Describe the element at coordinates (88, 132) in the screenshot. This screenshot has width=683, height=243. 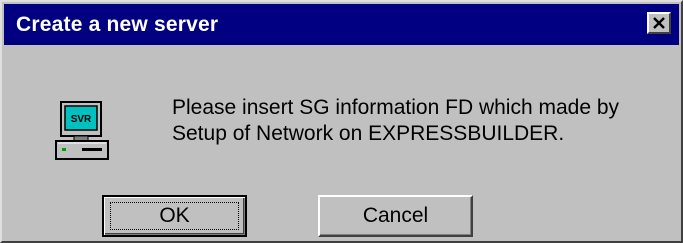
I see `server-computer-icon: SVR` at that location.